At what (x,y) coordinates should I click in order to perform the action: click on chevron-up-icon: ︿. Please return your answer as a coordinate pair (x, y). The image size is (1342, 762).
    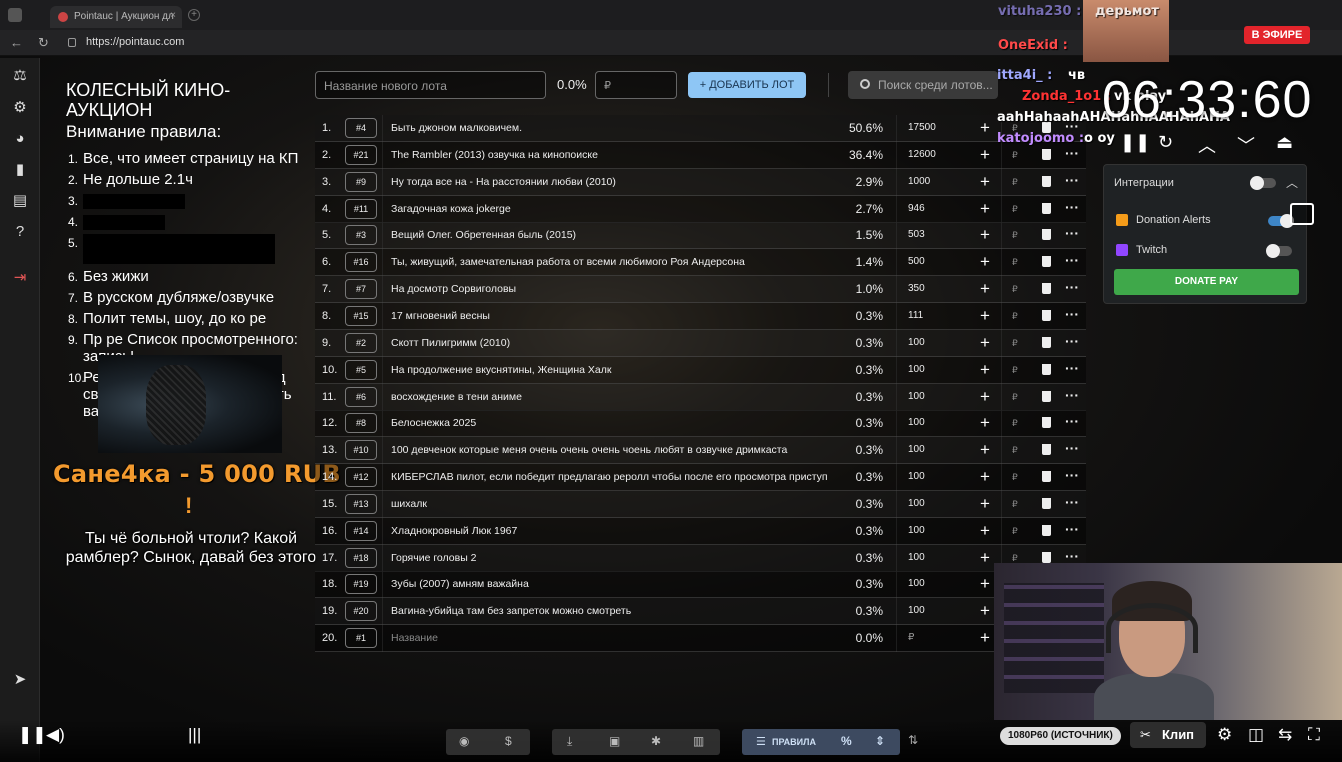
    Looking at the image, I should click on (1292, 182).